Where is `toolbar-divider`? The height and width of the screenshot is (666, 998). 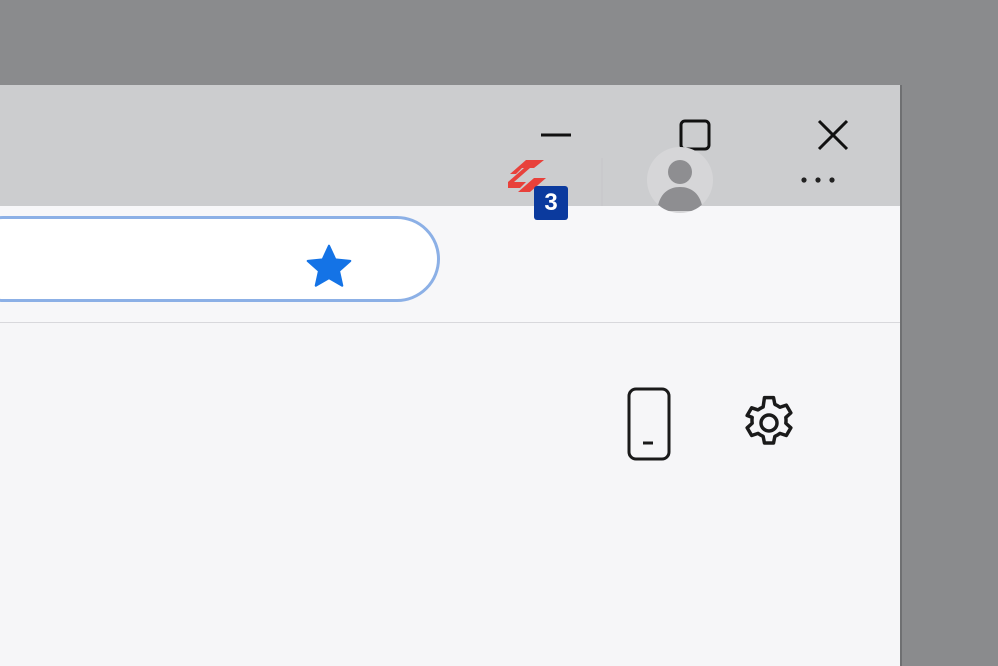
toolbar-divider is located at coordinates (602, 182).